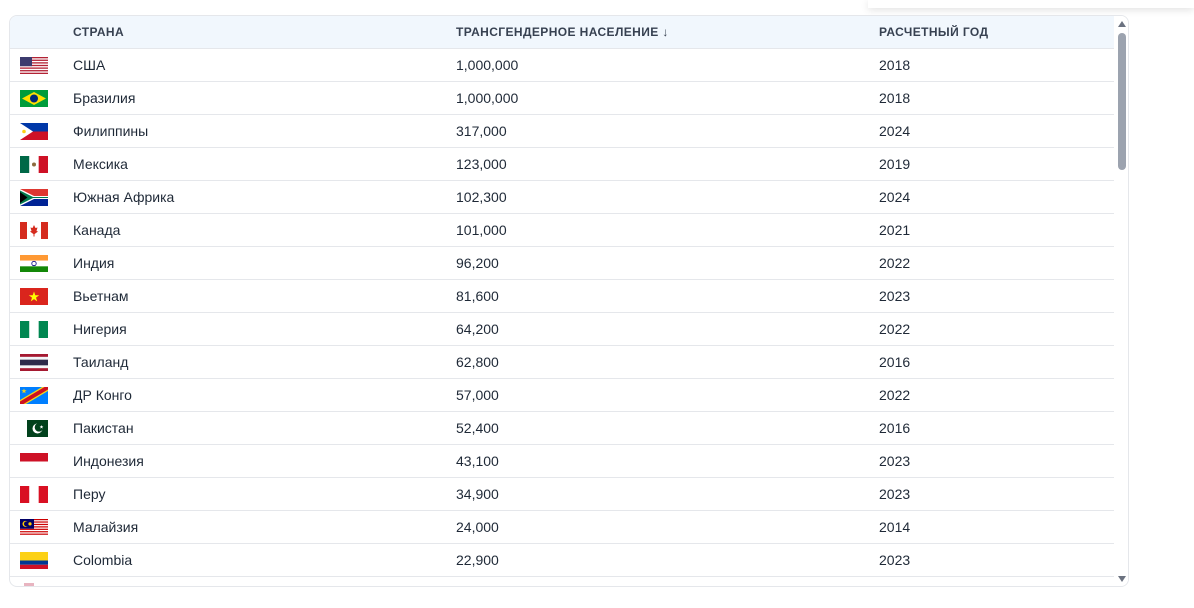 This screenshot has height=608, width=1194. What do you see at coordinates (562, 395) in the screenshot?
I see `table-row: ДР Конго 57,000 2022` at bounding box center [562, 395].